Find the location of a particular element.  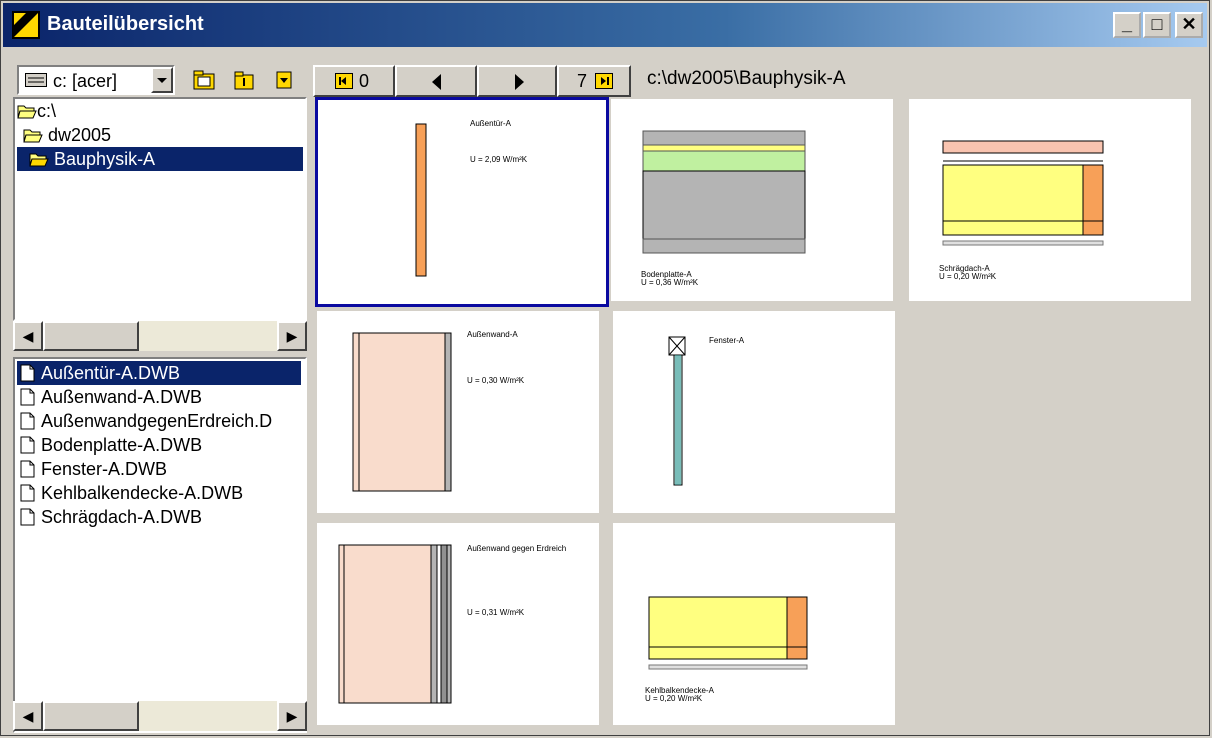

thumbnail-u-value: U = 0,36 W/m²K is located at coordinates (670, 282).